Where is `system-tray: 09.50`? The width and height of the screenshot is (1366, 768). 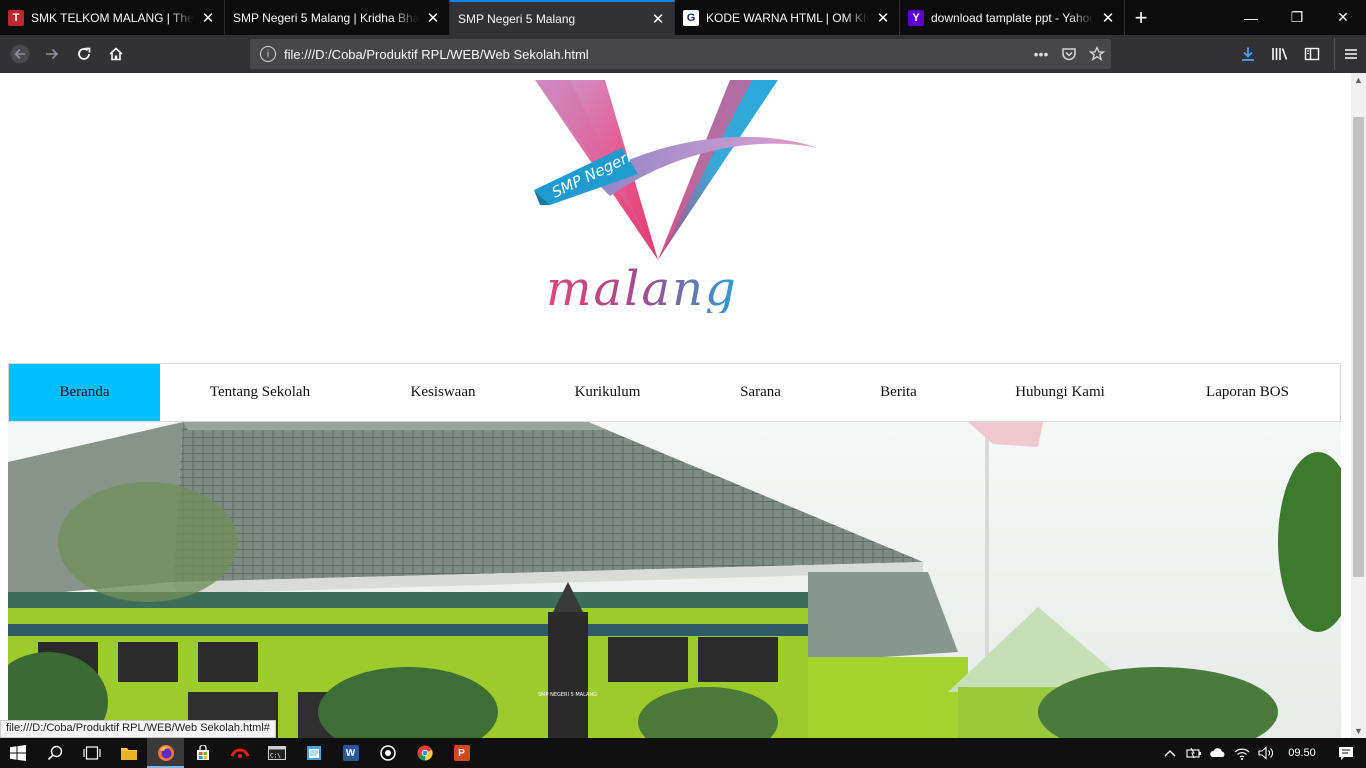
system-tray: 09.50 is located at coordinates (1262, 753).